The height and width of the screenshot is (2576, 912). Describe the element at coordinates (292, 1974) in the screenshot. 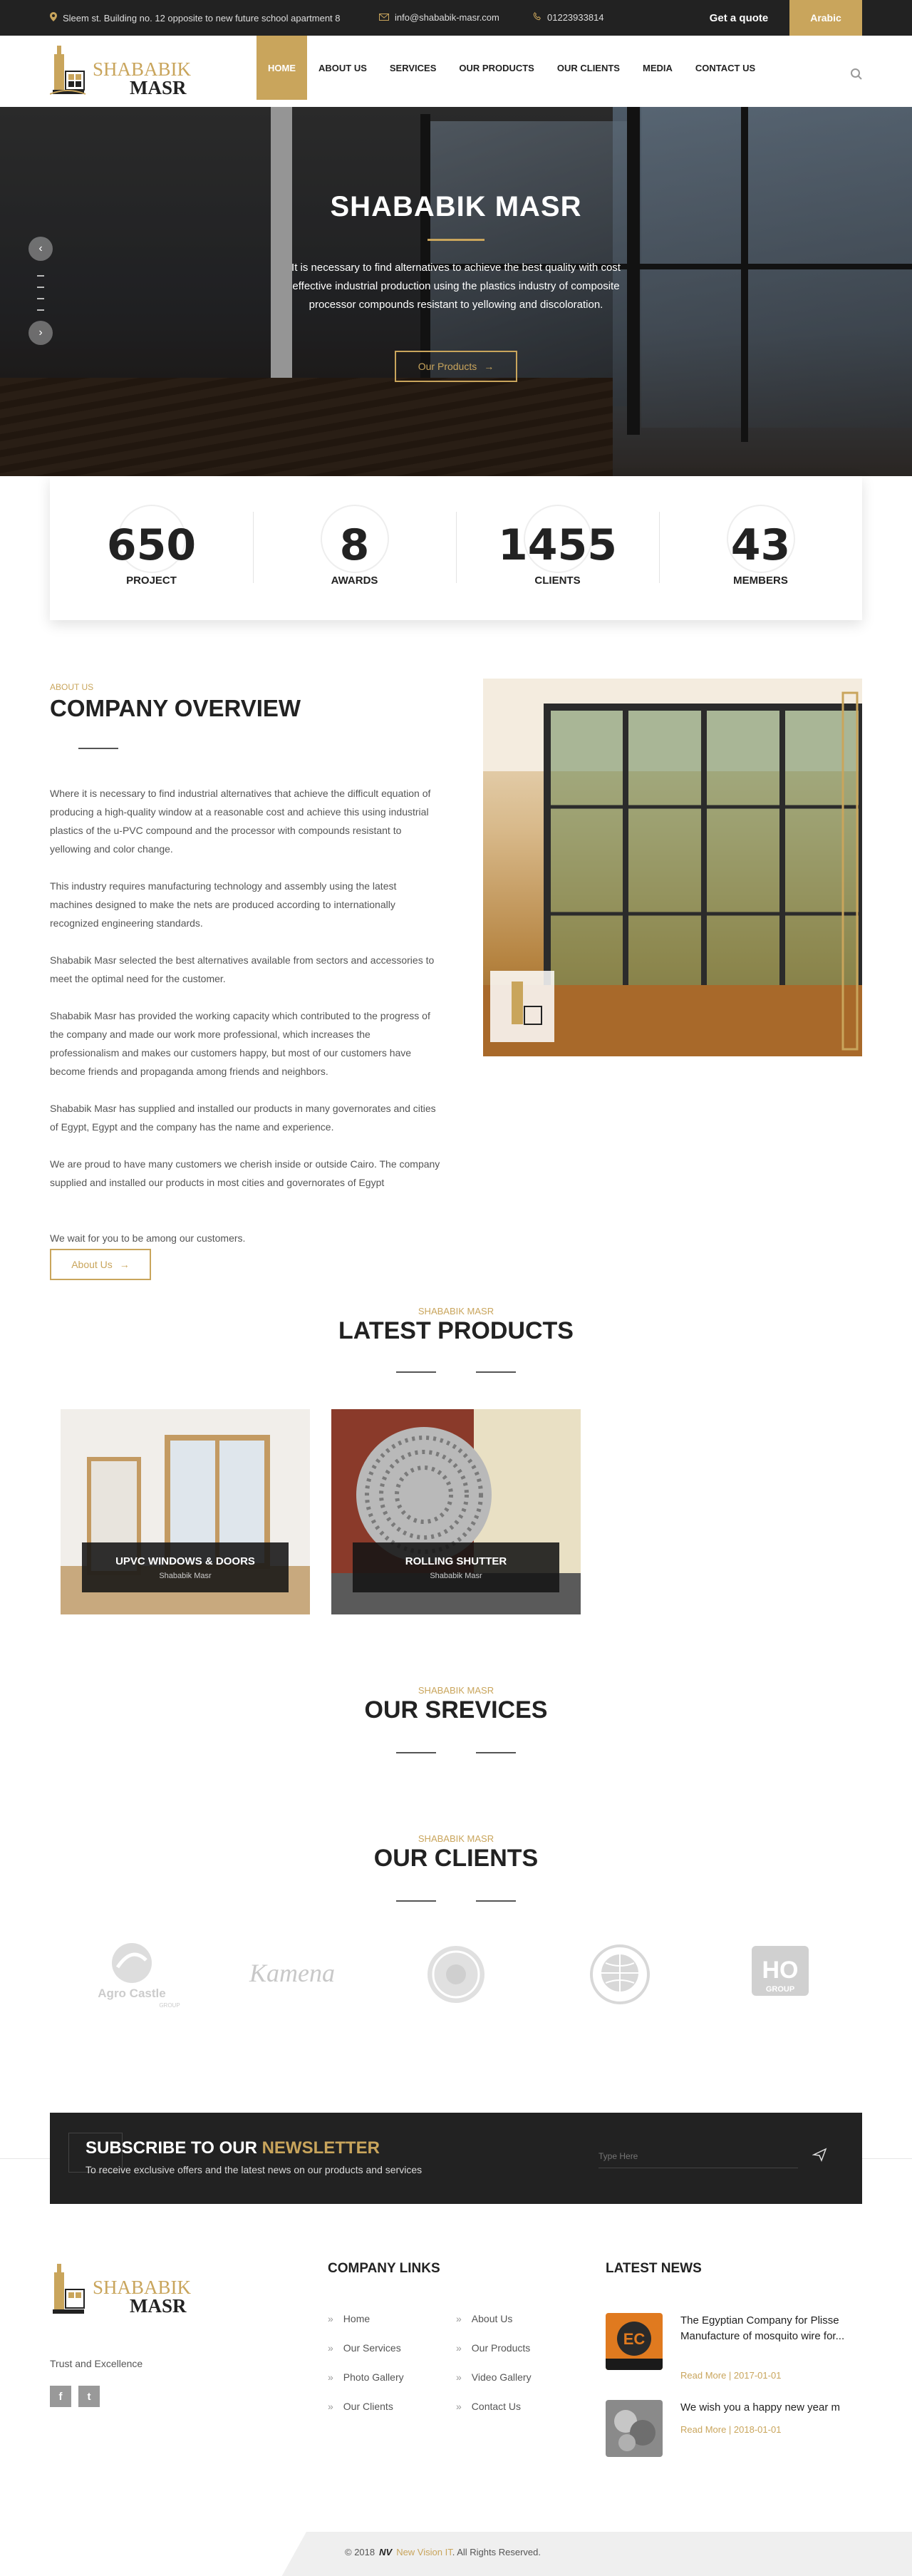

I see `client-logo-kamena: Kamena` at that location.